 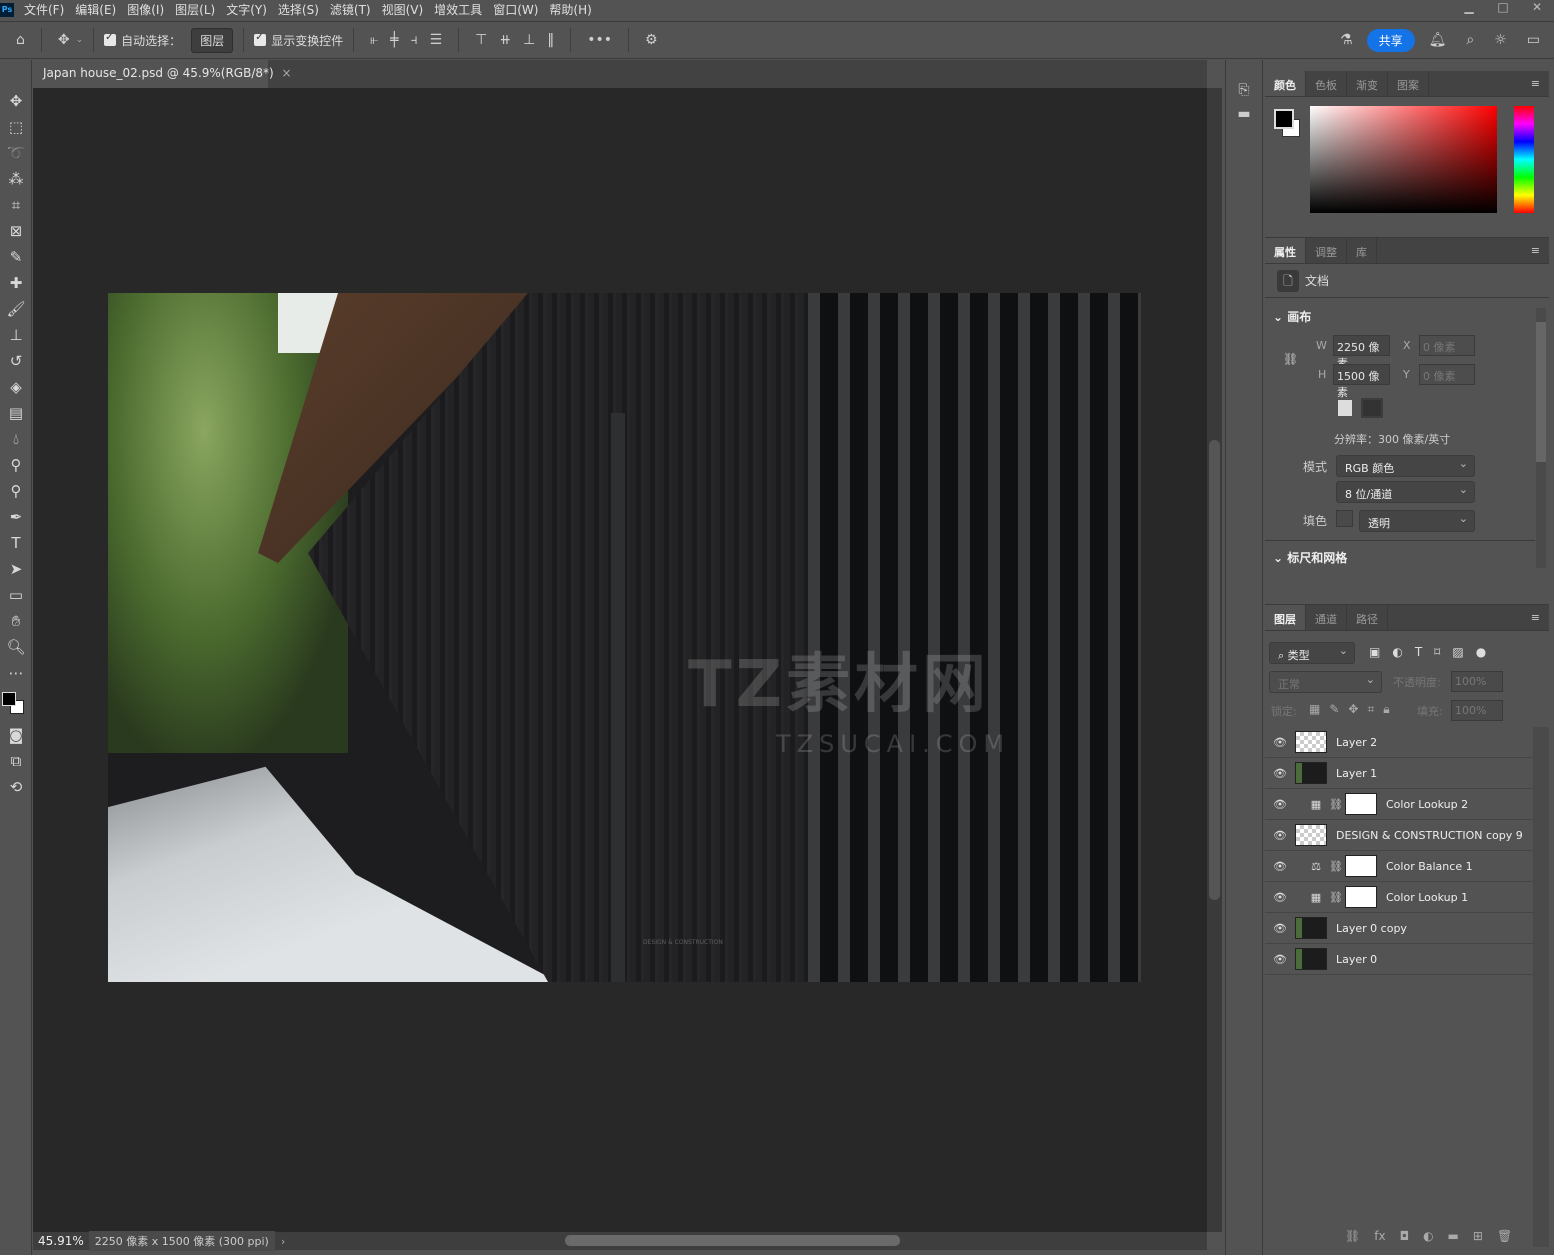 I want to click on menu-layer: 图层(L), so click(x=195, y=9).